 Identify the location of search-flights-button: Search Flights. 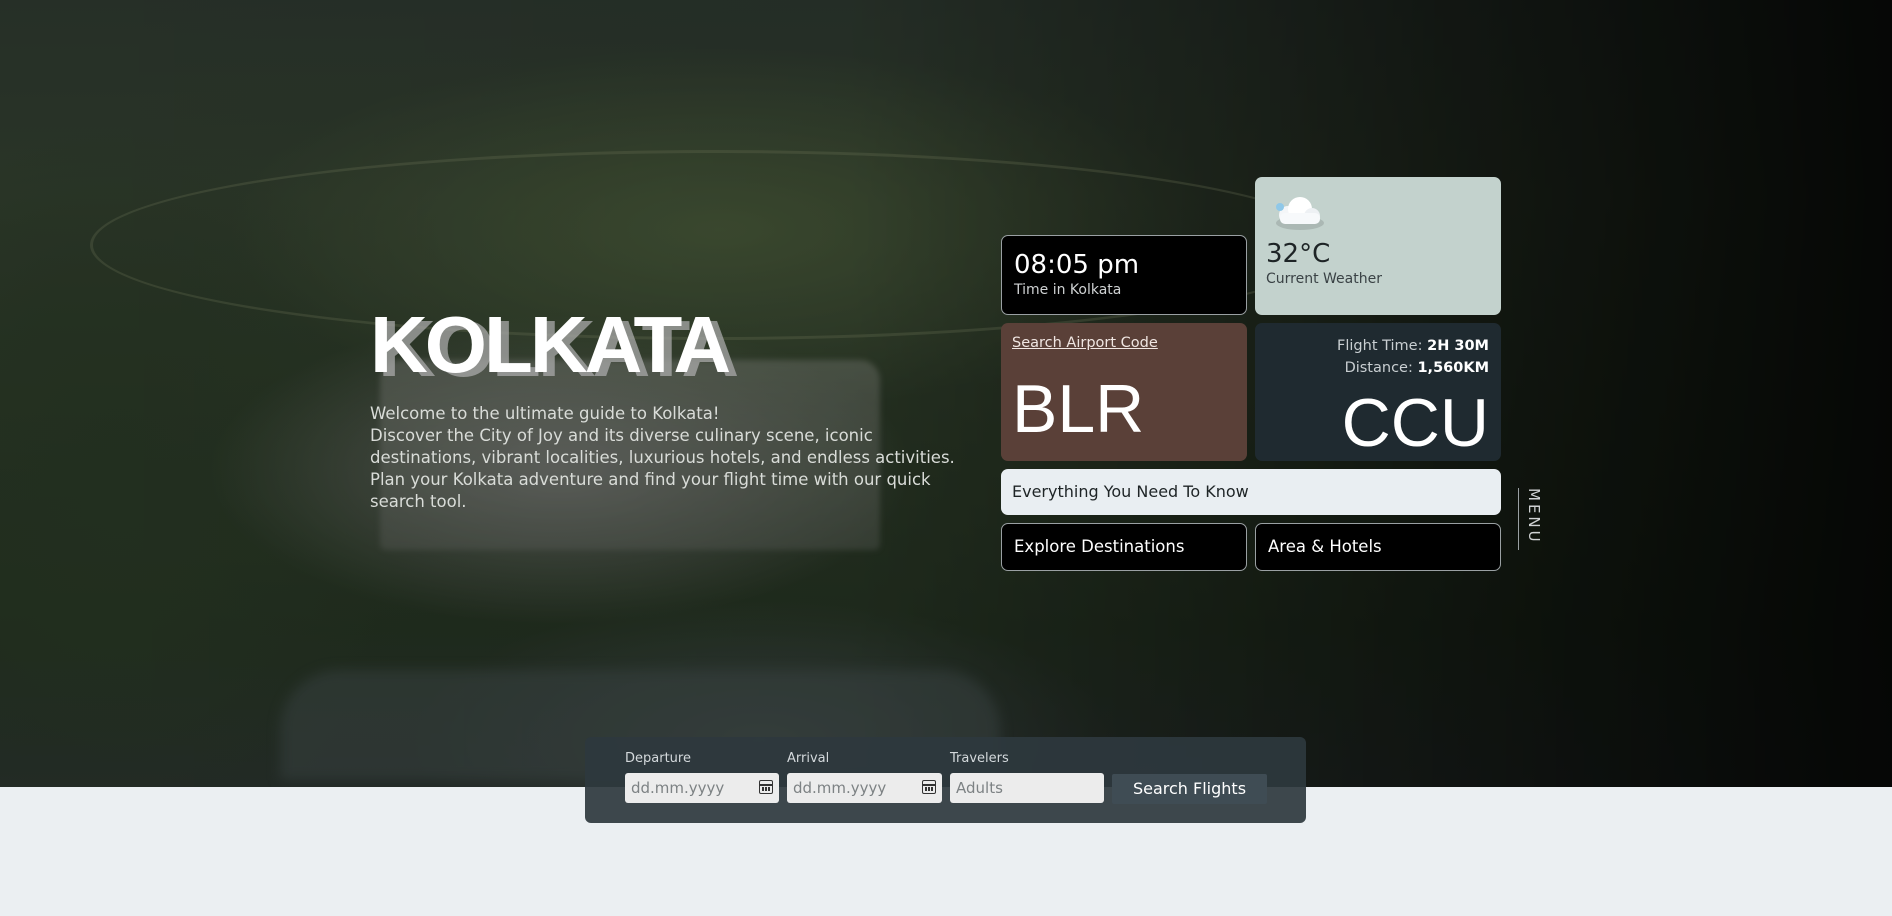
(1189, 789).